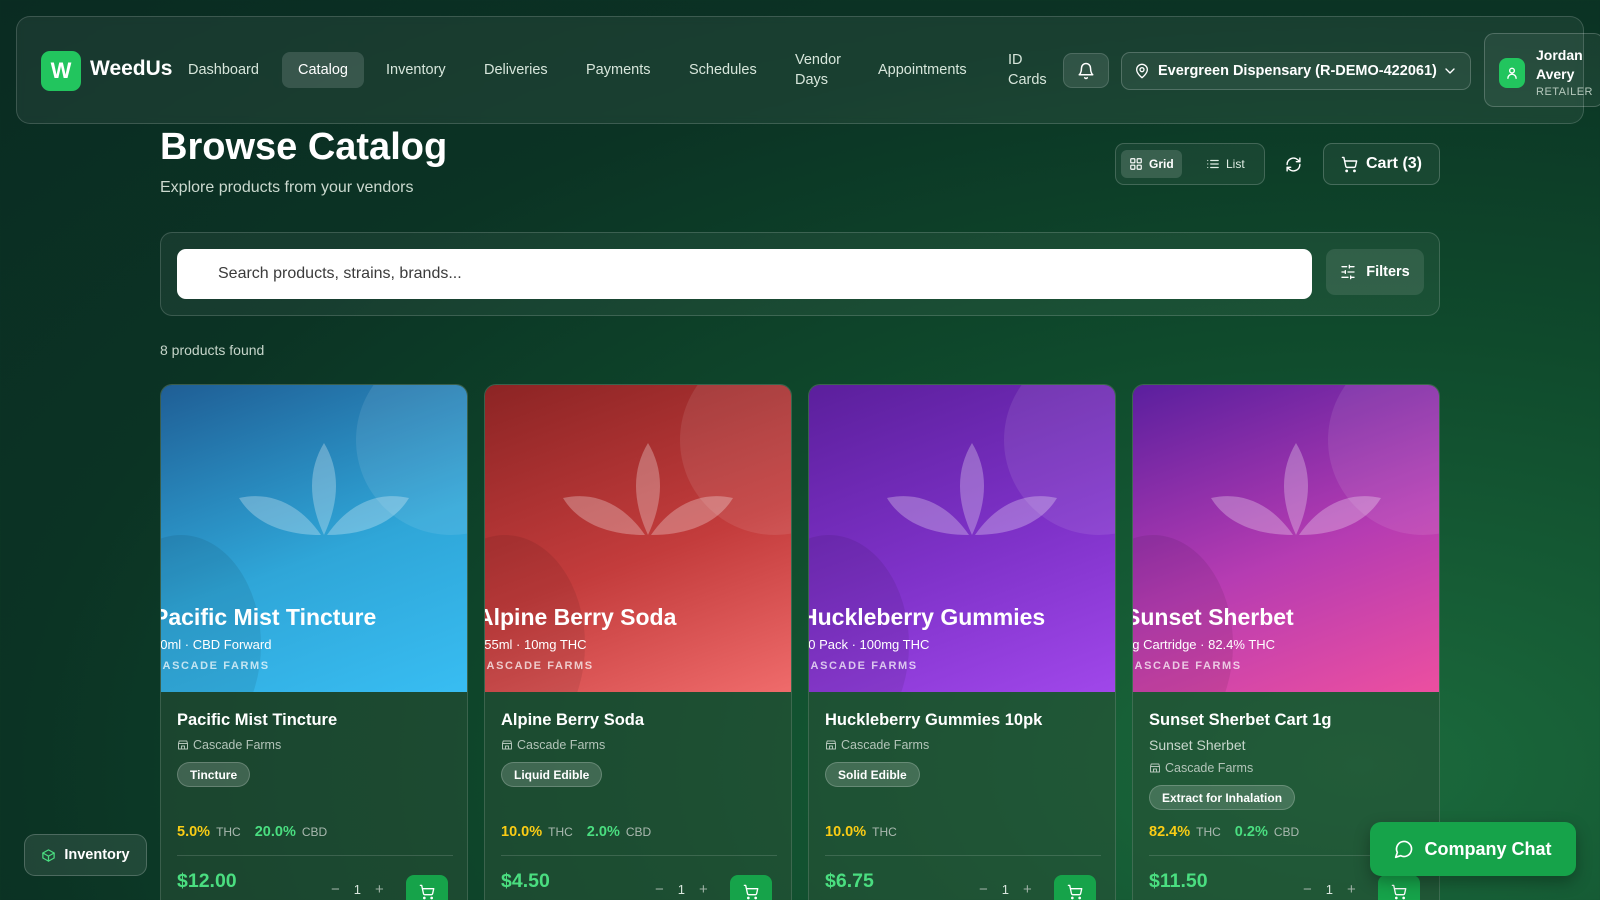 This screenshot has height=900, width=1600. I want to click on sliders-icon, so click(1348, 272).